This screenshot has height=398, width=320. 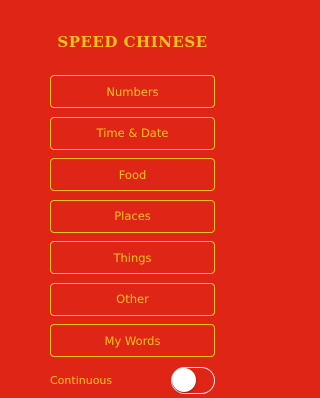 What do you see at coordinates (132, 42) in the screenshot?
I see `app-title: SPEED CHINESE` at bounding box center [132, 42].